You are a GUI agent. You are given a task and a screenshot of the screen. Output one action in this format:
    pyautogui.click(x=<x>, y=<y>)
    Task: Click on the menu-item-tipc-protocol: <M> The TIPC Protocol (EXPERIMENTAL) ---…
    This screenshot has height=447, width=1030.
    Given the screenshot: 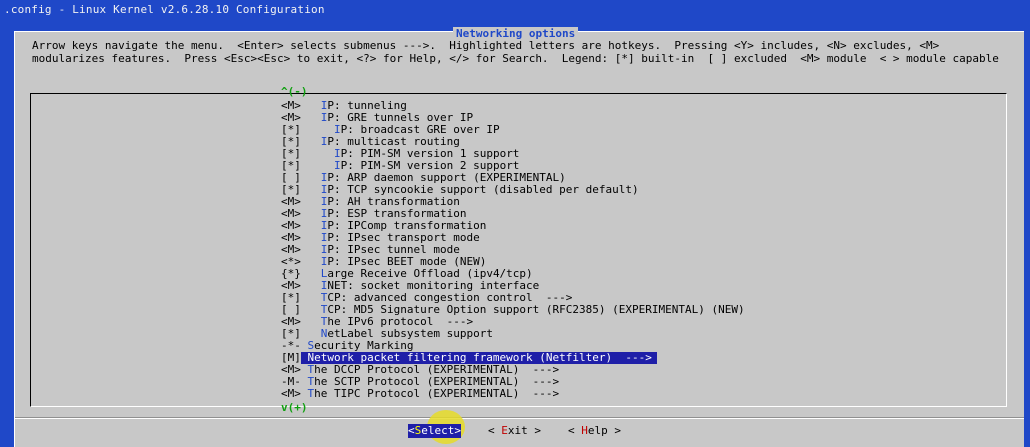 What is the action you would take?
    pyautogui.click(x=513, y=394)
    